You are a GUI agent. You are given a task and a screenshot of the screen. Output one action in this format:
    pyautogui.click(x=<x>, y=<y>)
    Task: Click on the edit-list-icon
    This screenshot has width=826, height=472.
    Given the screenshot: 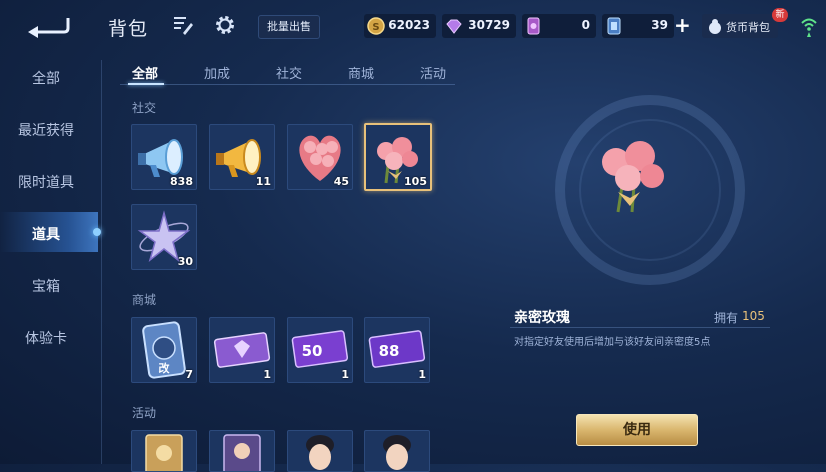 What is the action you would take?
    pyautogui.click(x=183, y=25)
    